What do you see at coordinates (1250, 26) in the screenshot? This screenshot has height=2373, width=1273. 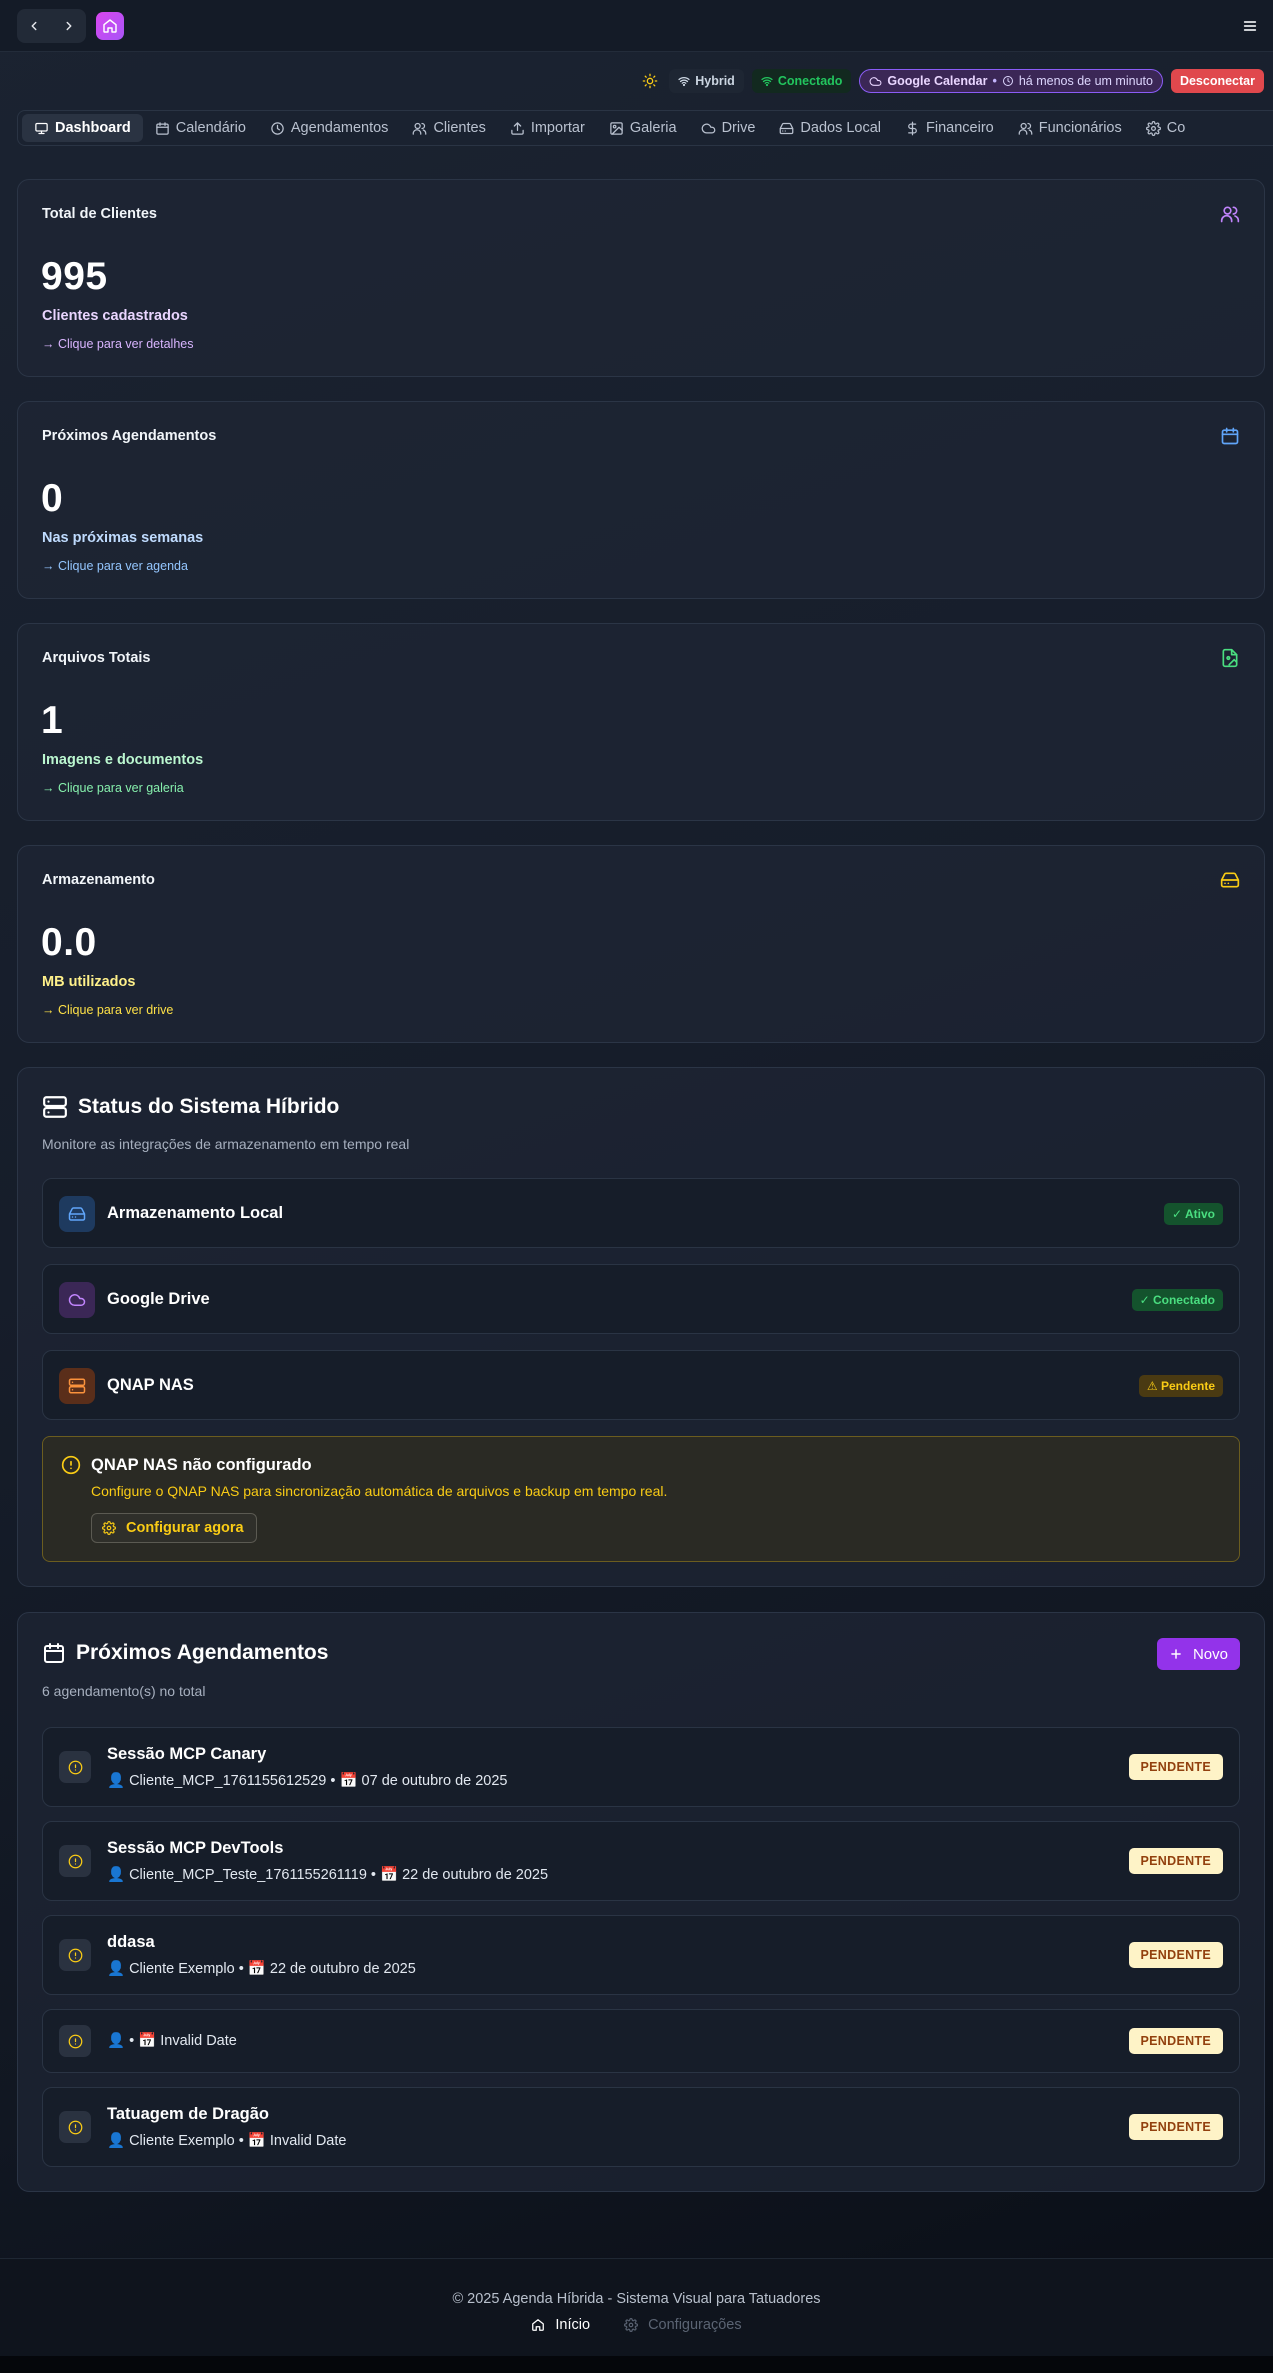 I see `menu-button` at bounding box center [1250, 26].